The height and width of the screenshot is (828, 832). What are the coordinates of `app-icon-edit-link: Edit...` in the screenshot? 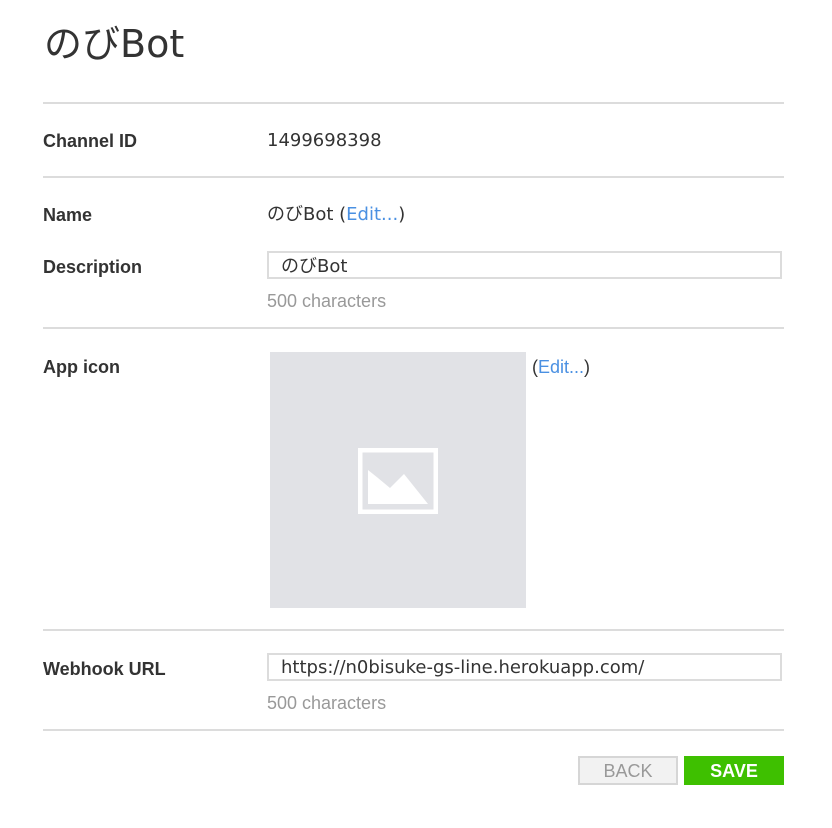 It's located at (561, 367).